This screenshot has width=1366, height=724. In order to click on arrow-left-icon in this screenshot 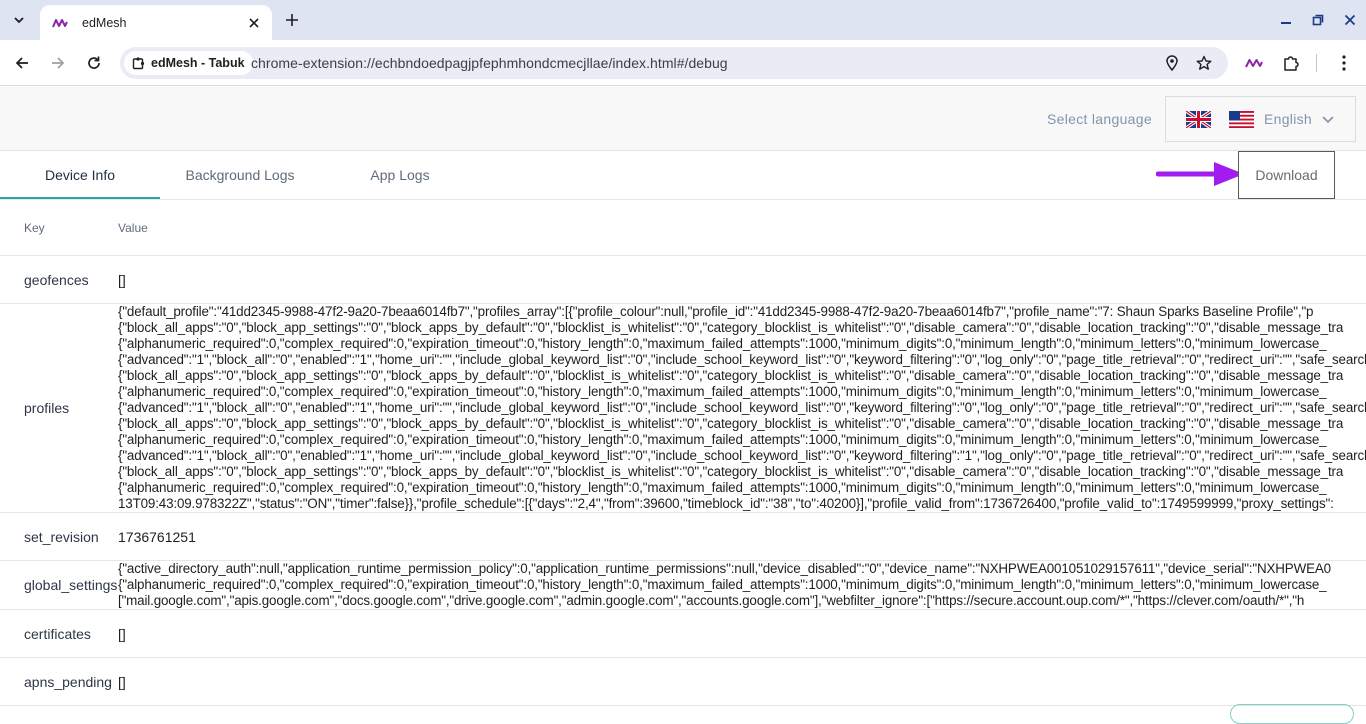, I will do `click(21, 63)`.